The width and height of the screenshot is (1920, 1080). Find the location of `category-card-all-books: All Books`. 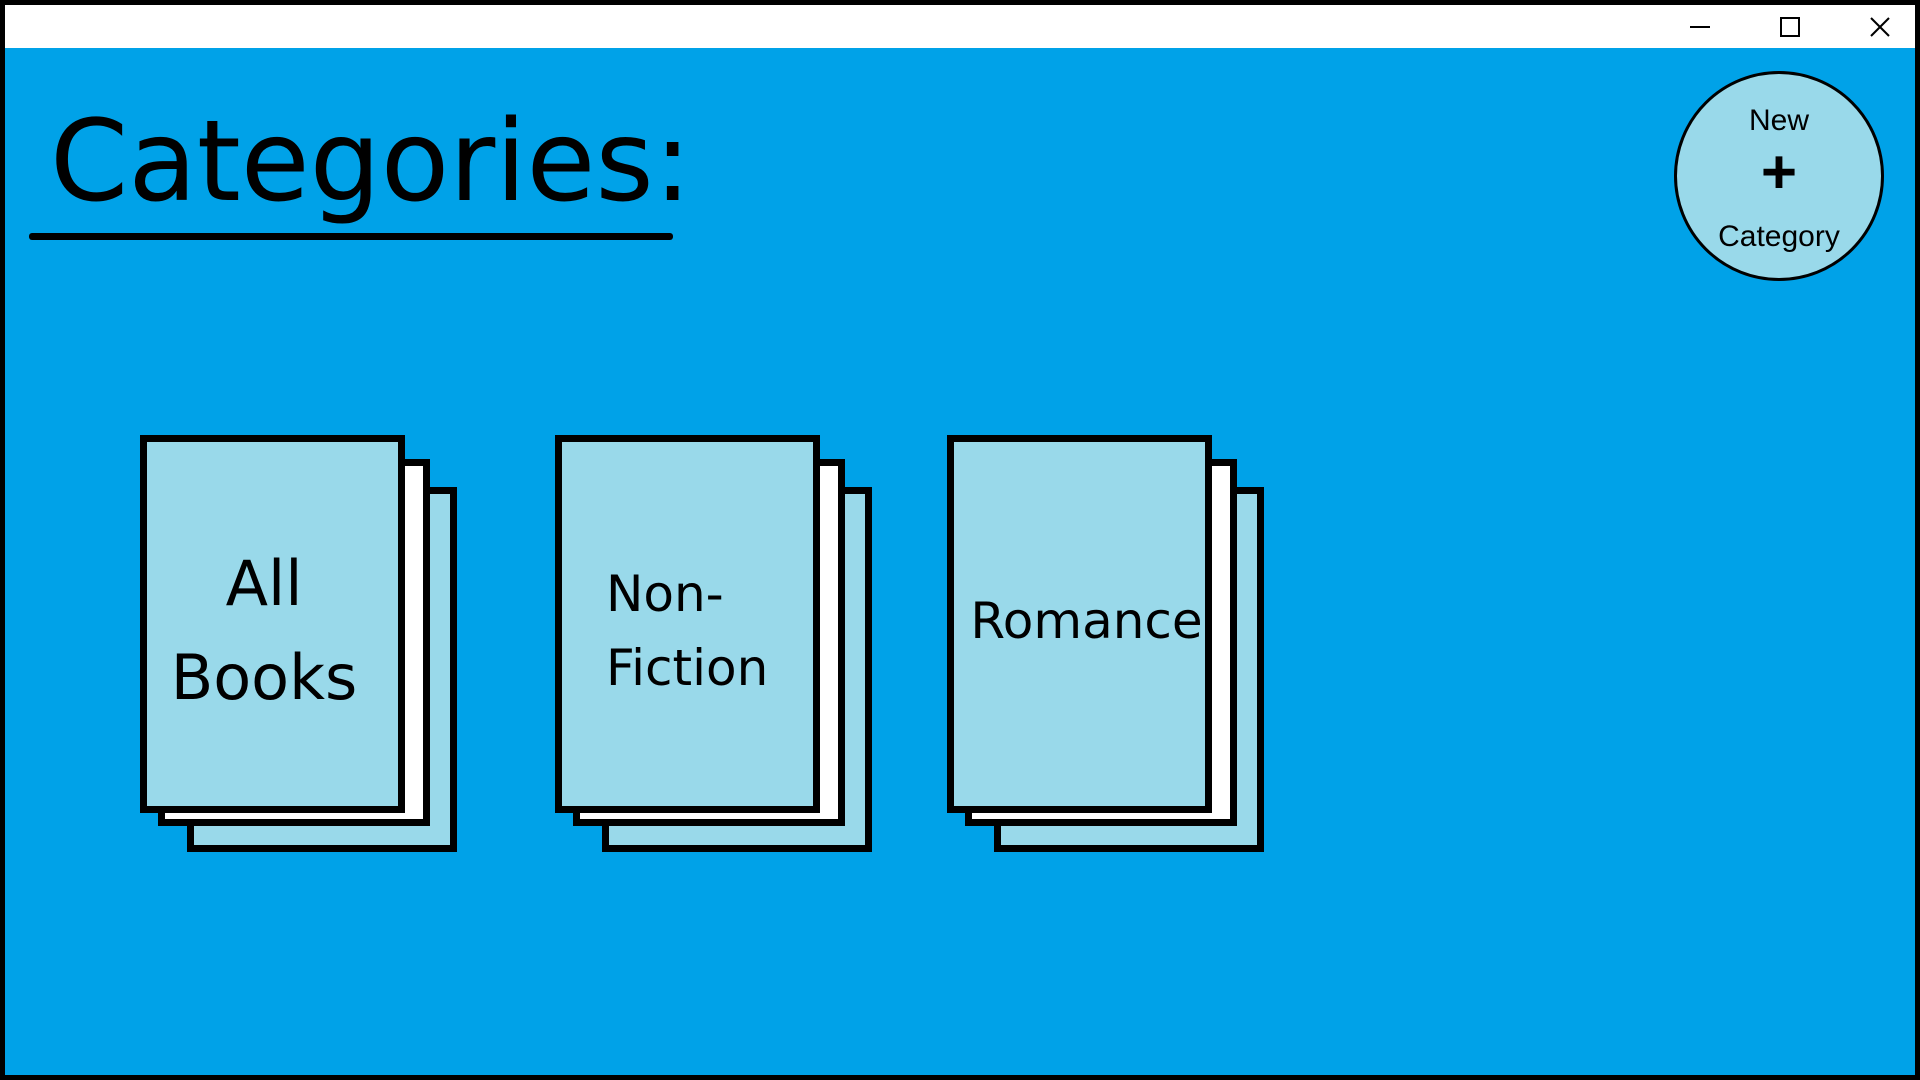

category-card-all-books: All Books is located at coordinates (300, 645).